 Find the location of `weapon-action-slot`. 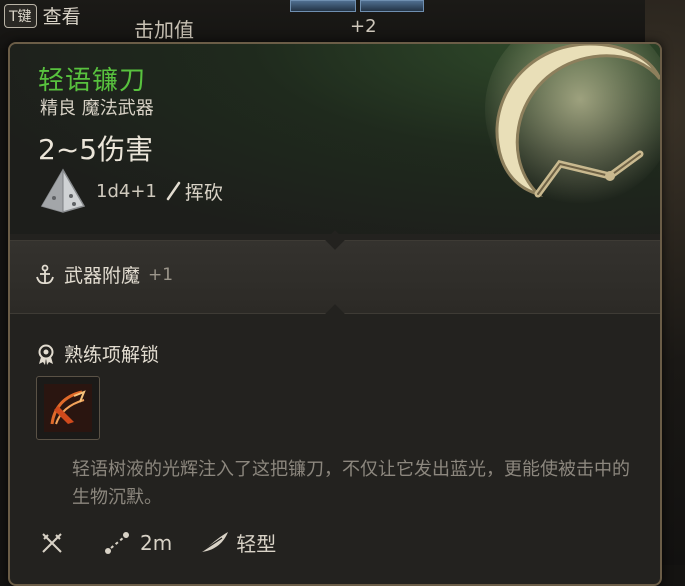

weapon-action-slot is located at coordinates (68, 408).